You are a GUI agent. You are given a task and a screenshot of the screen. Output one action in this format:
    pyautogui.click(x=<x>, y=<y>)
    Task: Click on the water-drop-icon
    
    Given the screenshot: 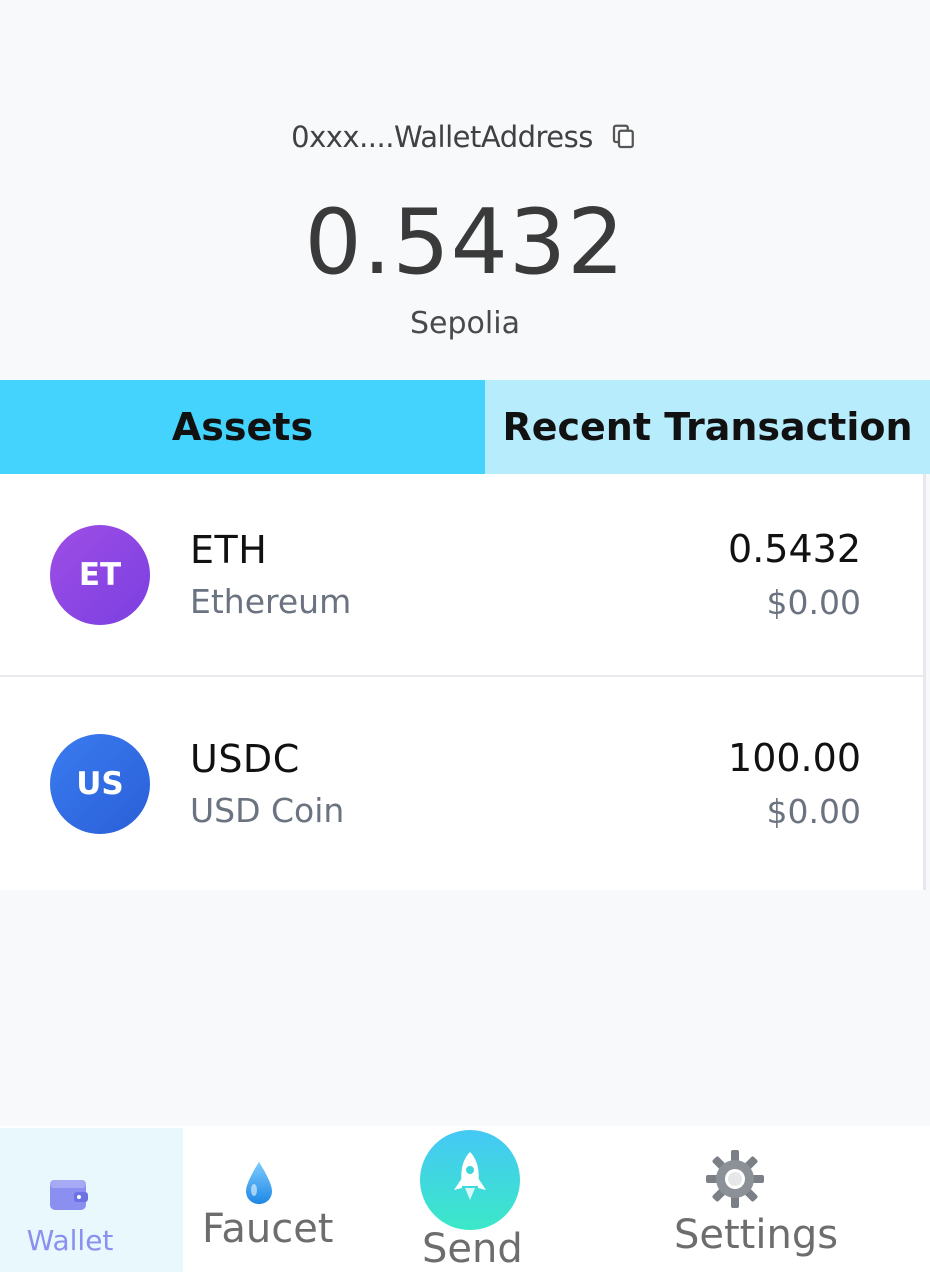 What is the action you would take?
    pyautogui.click(x=259, y=1183)
    